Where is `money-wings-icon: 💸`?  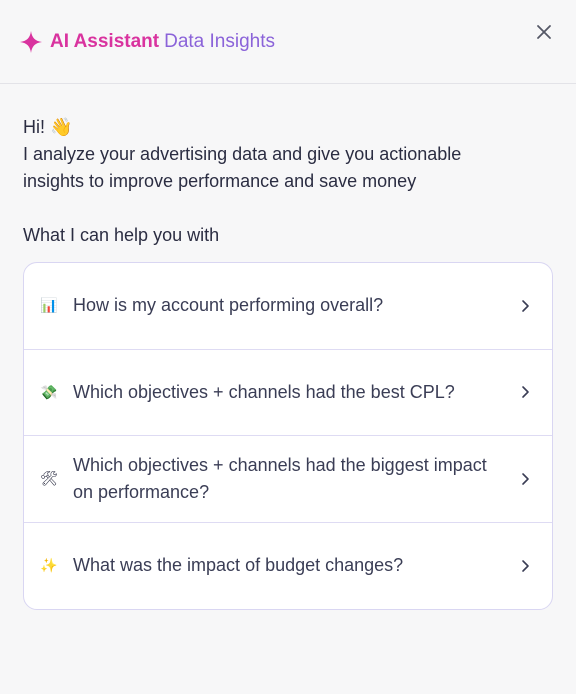
money-wings-icon: 💸 is located at coordinates (49, 391).